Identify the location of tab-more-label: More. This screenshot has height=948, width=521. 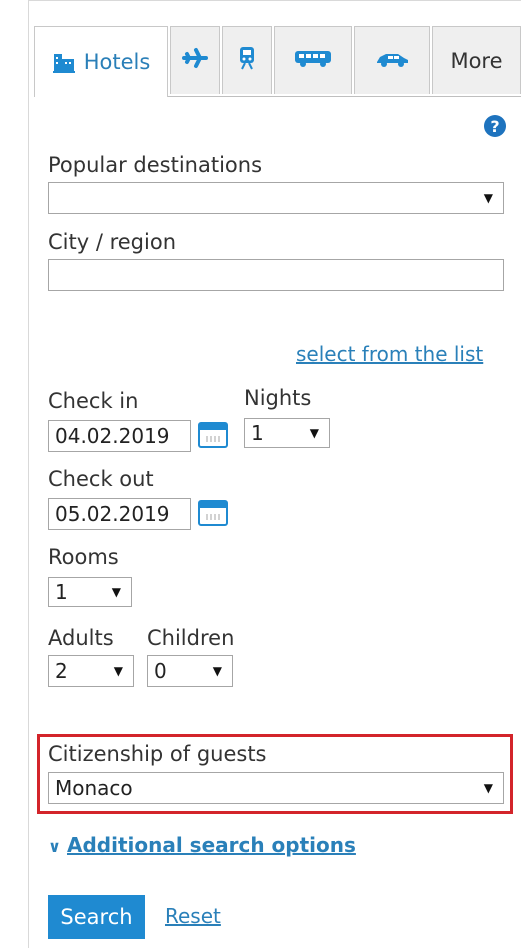
(476, 60).